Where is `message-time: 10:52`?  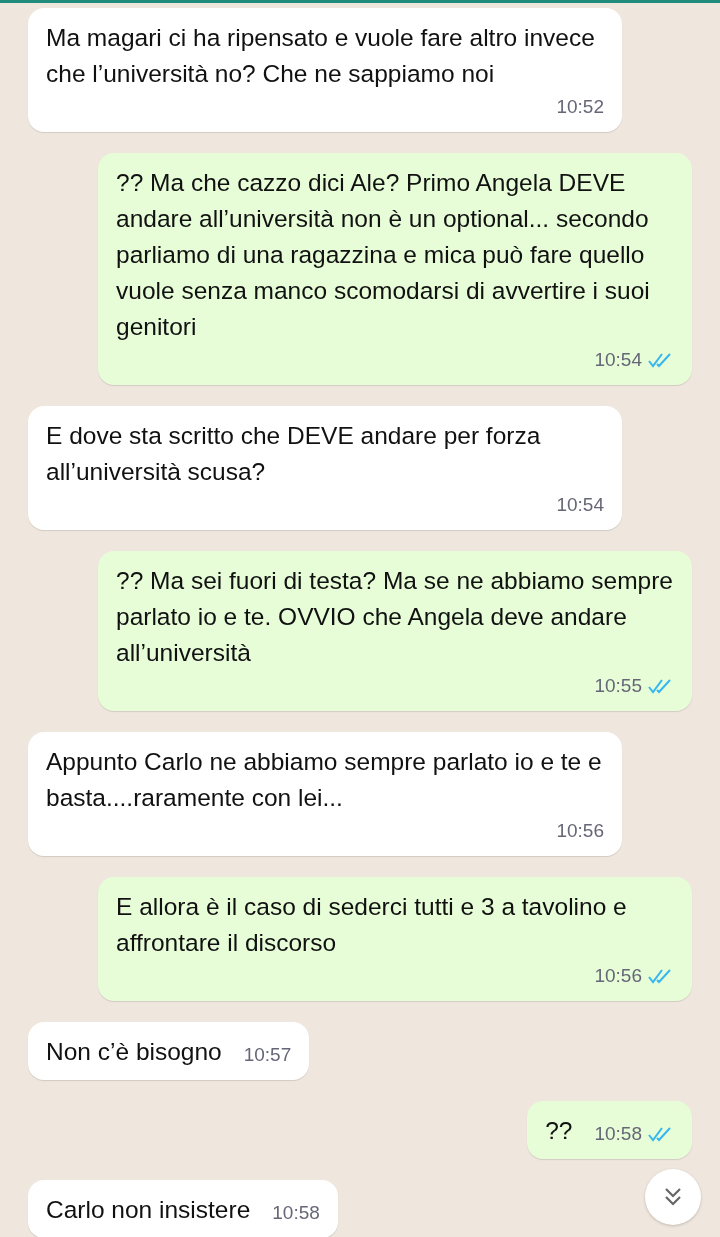
message-time: 10:52 is located at coordinates (580, 106).